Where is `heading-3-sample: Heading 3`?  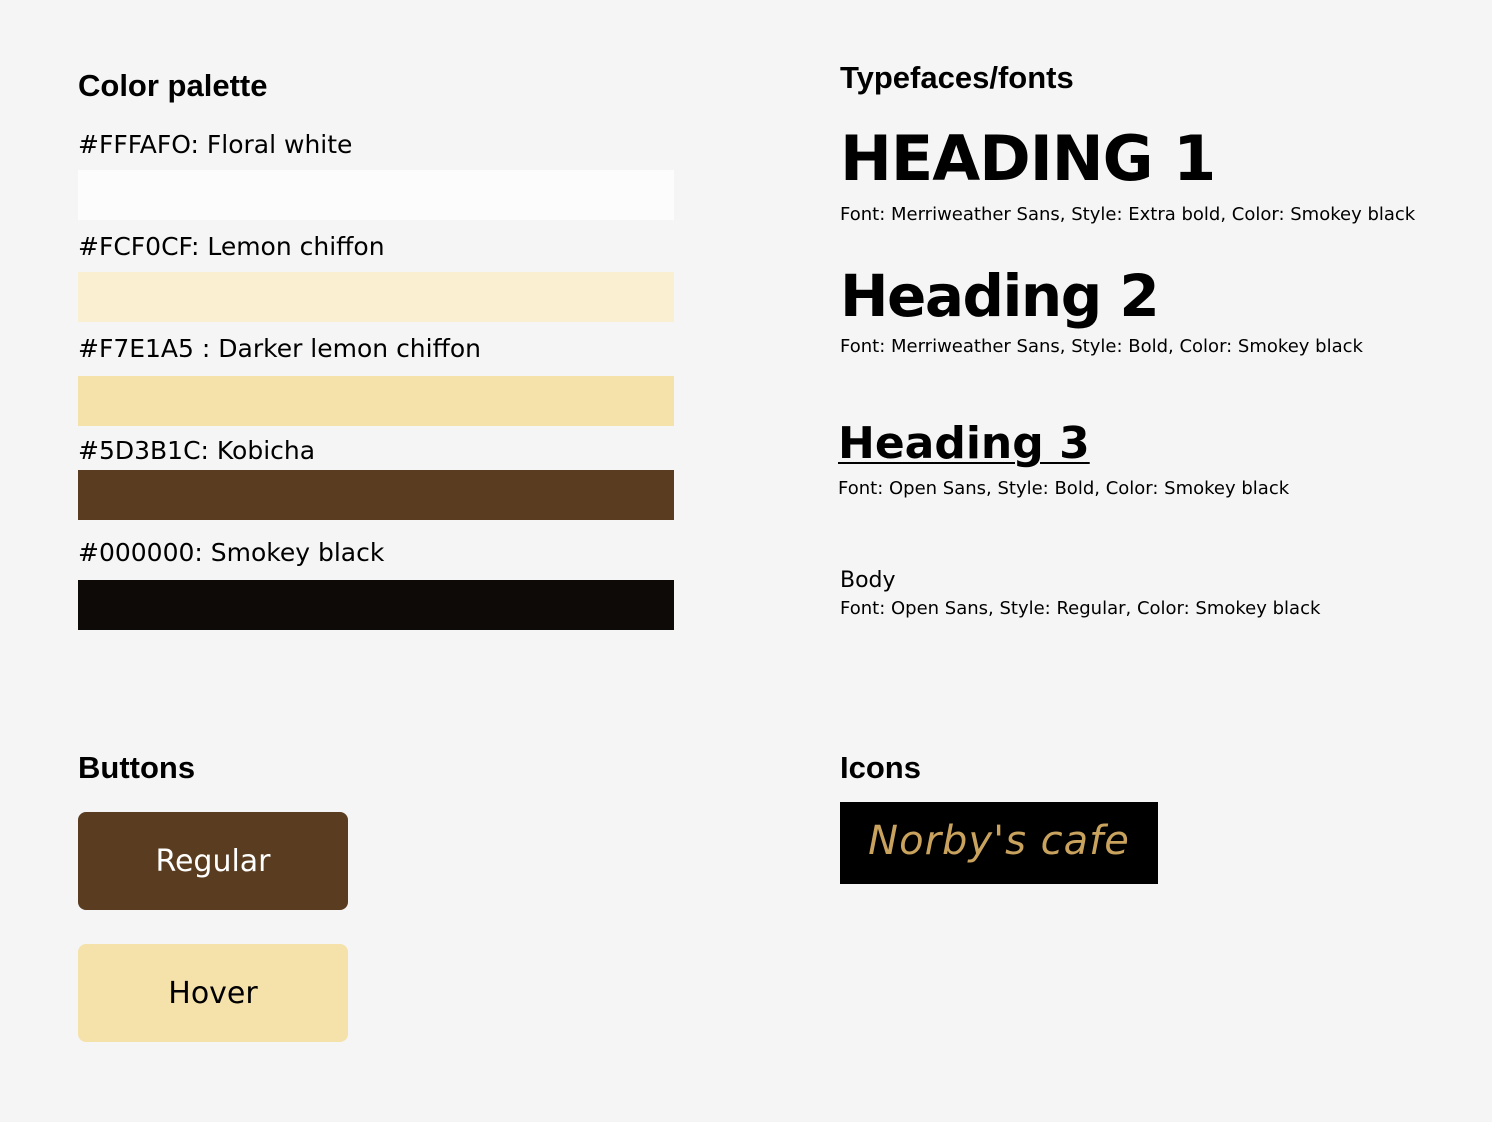 heading-3-sample: Heading 3 is located at coordinates (964, 443).